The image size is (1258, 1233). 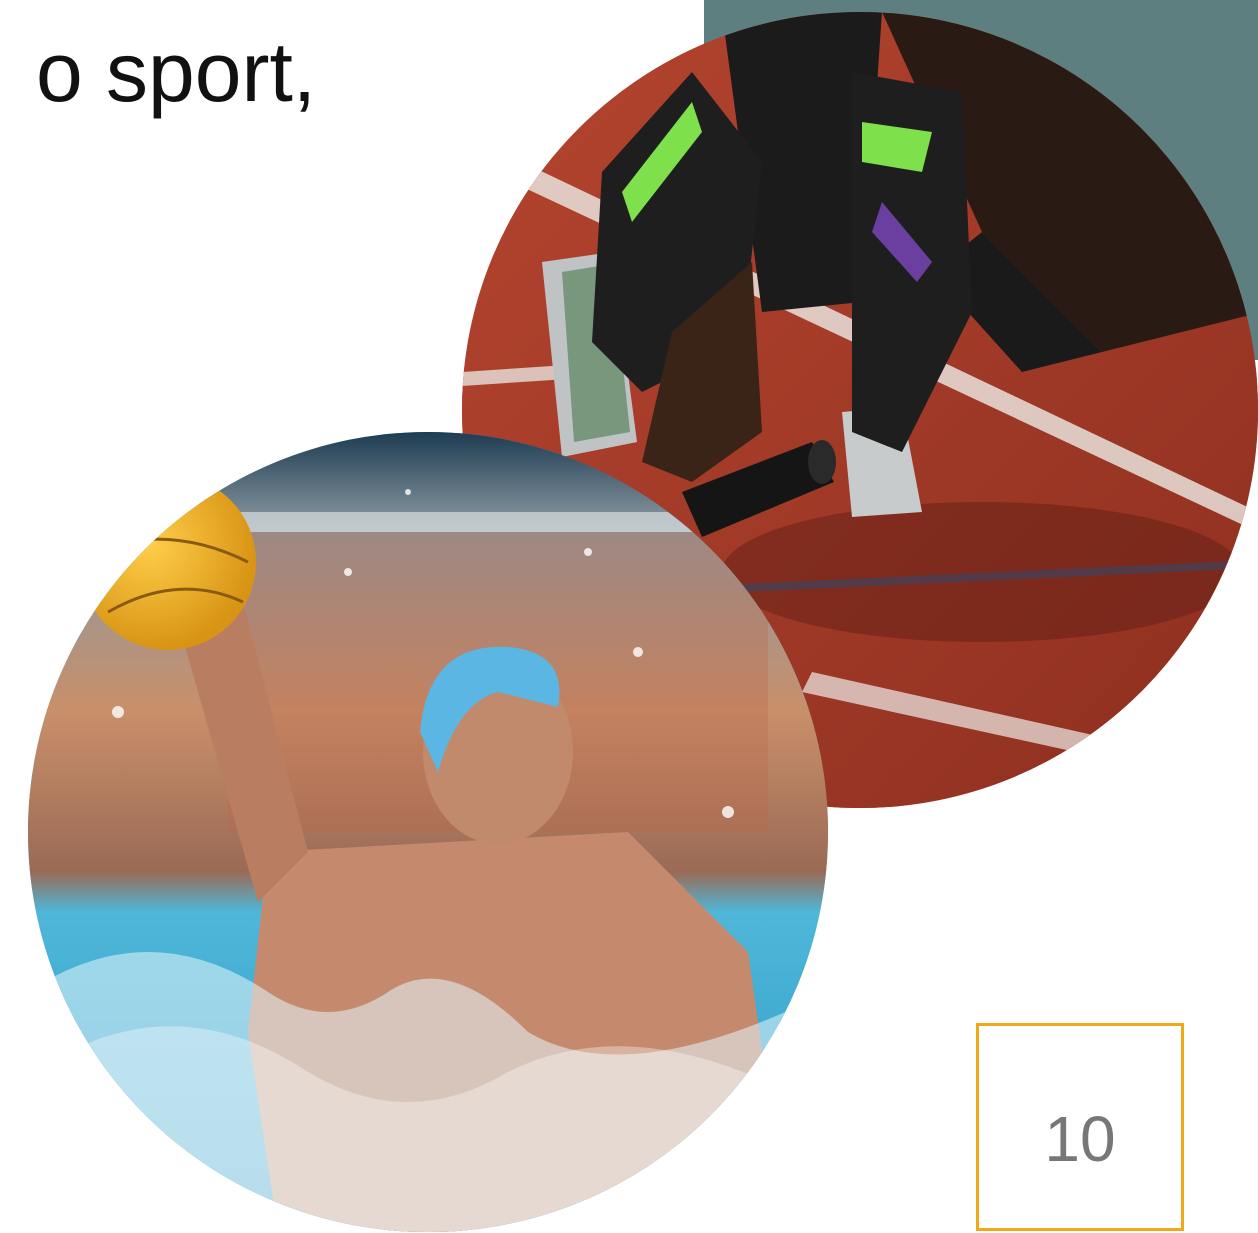 What do you see at coordinates (176, 72) in the screenshot?
I see `slide-heading: o sport,` at bounding box center [176, 72].